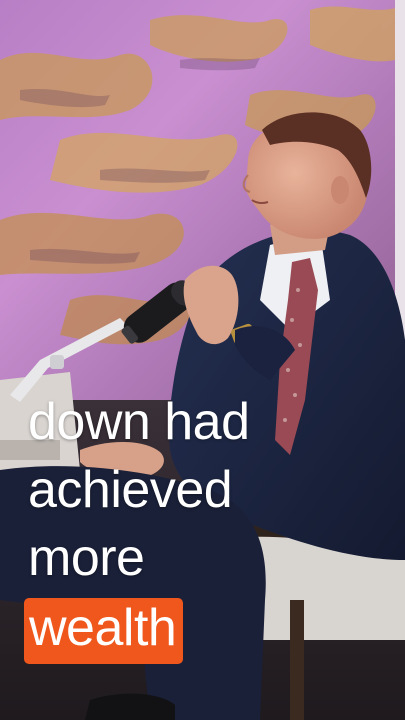  Describe the element at coordinates (139, 422) in the screenshot. I see `caption-line-1: down had` at that location.